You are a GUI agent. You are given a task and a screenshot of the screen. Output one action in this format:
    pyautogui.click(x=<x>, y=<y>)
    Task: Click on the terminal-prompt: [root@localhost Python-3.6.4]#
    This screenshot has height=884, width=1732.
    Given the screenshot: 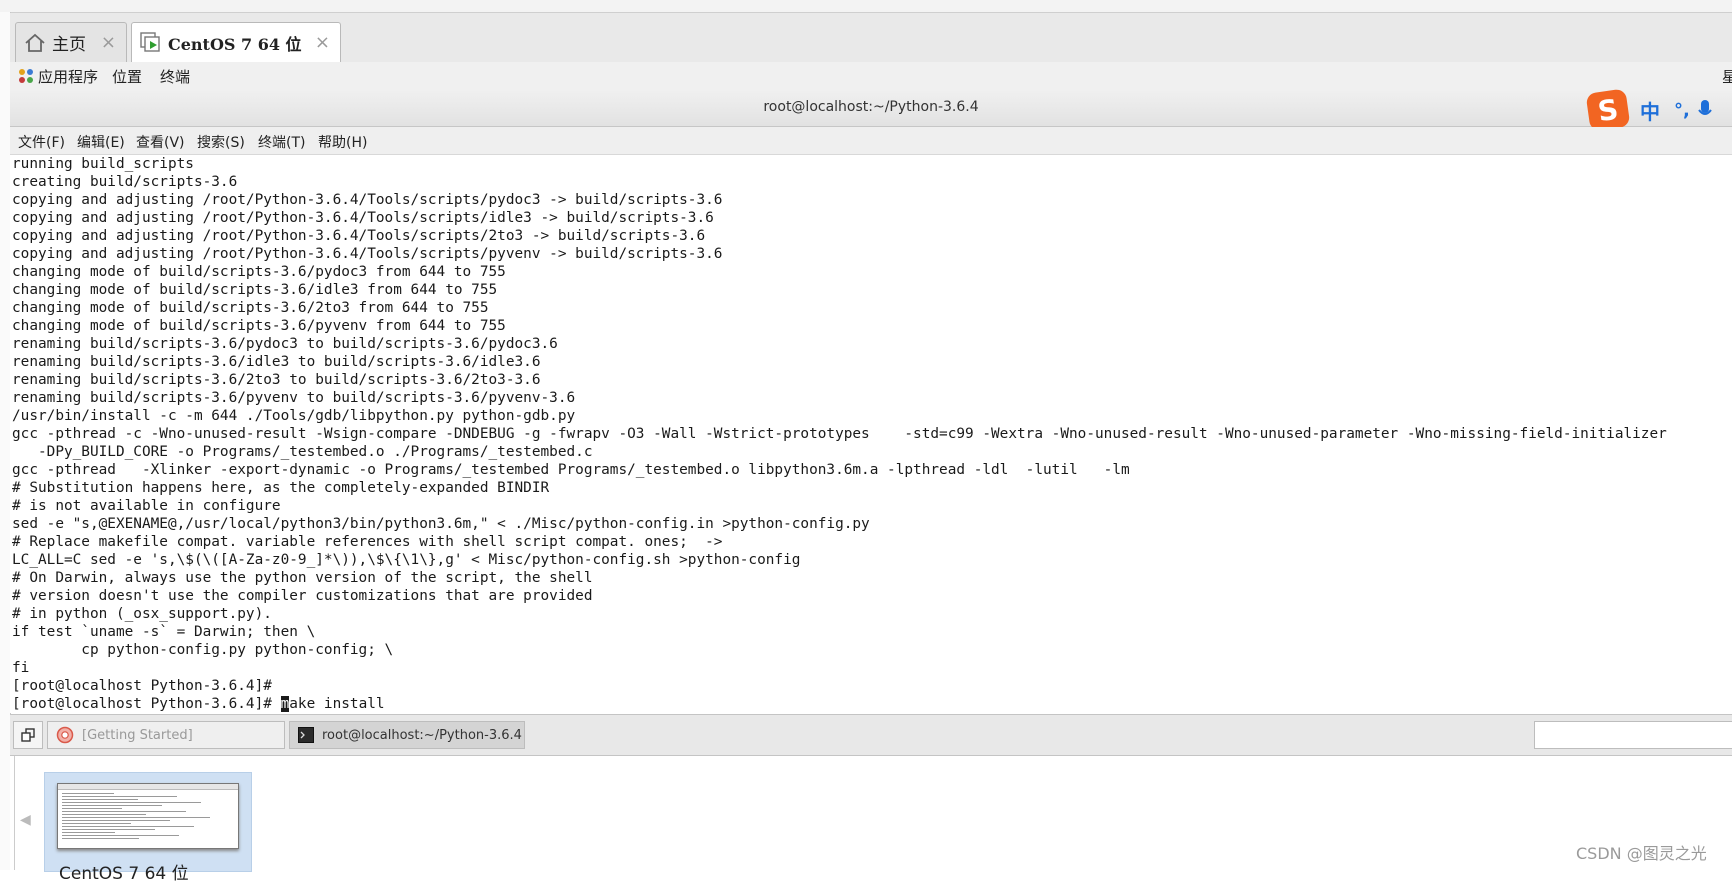 What is the action you would take?
    pyautogui.click(x=146, y=704)
    